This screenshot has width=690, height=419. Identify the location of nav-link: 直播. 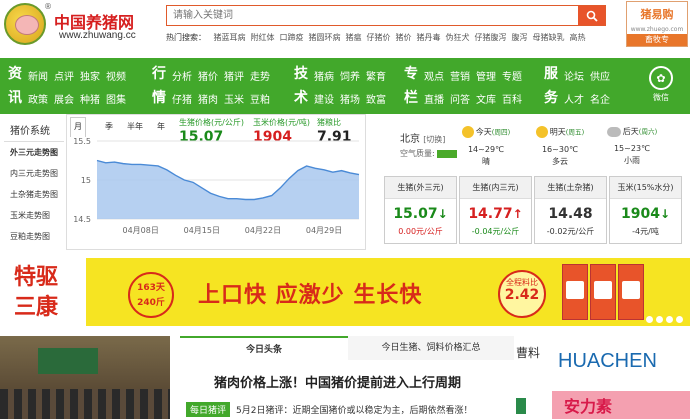
(434, 100).